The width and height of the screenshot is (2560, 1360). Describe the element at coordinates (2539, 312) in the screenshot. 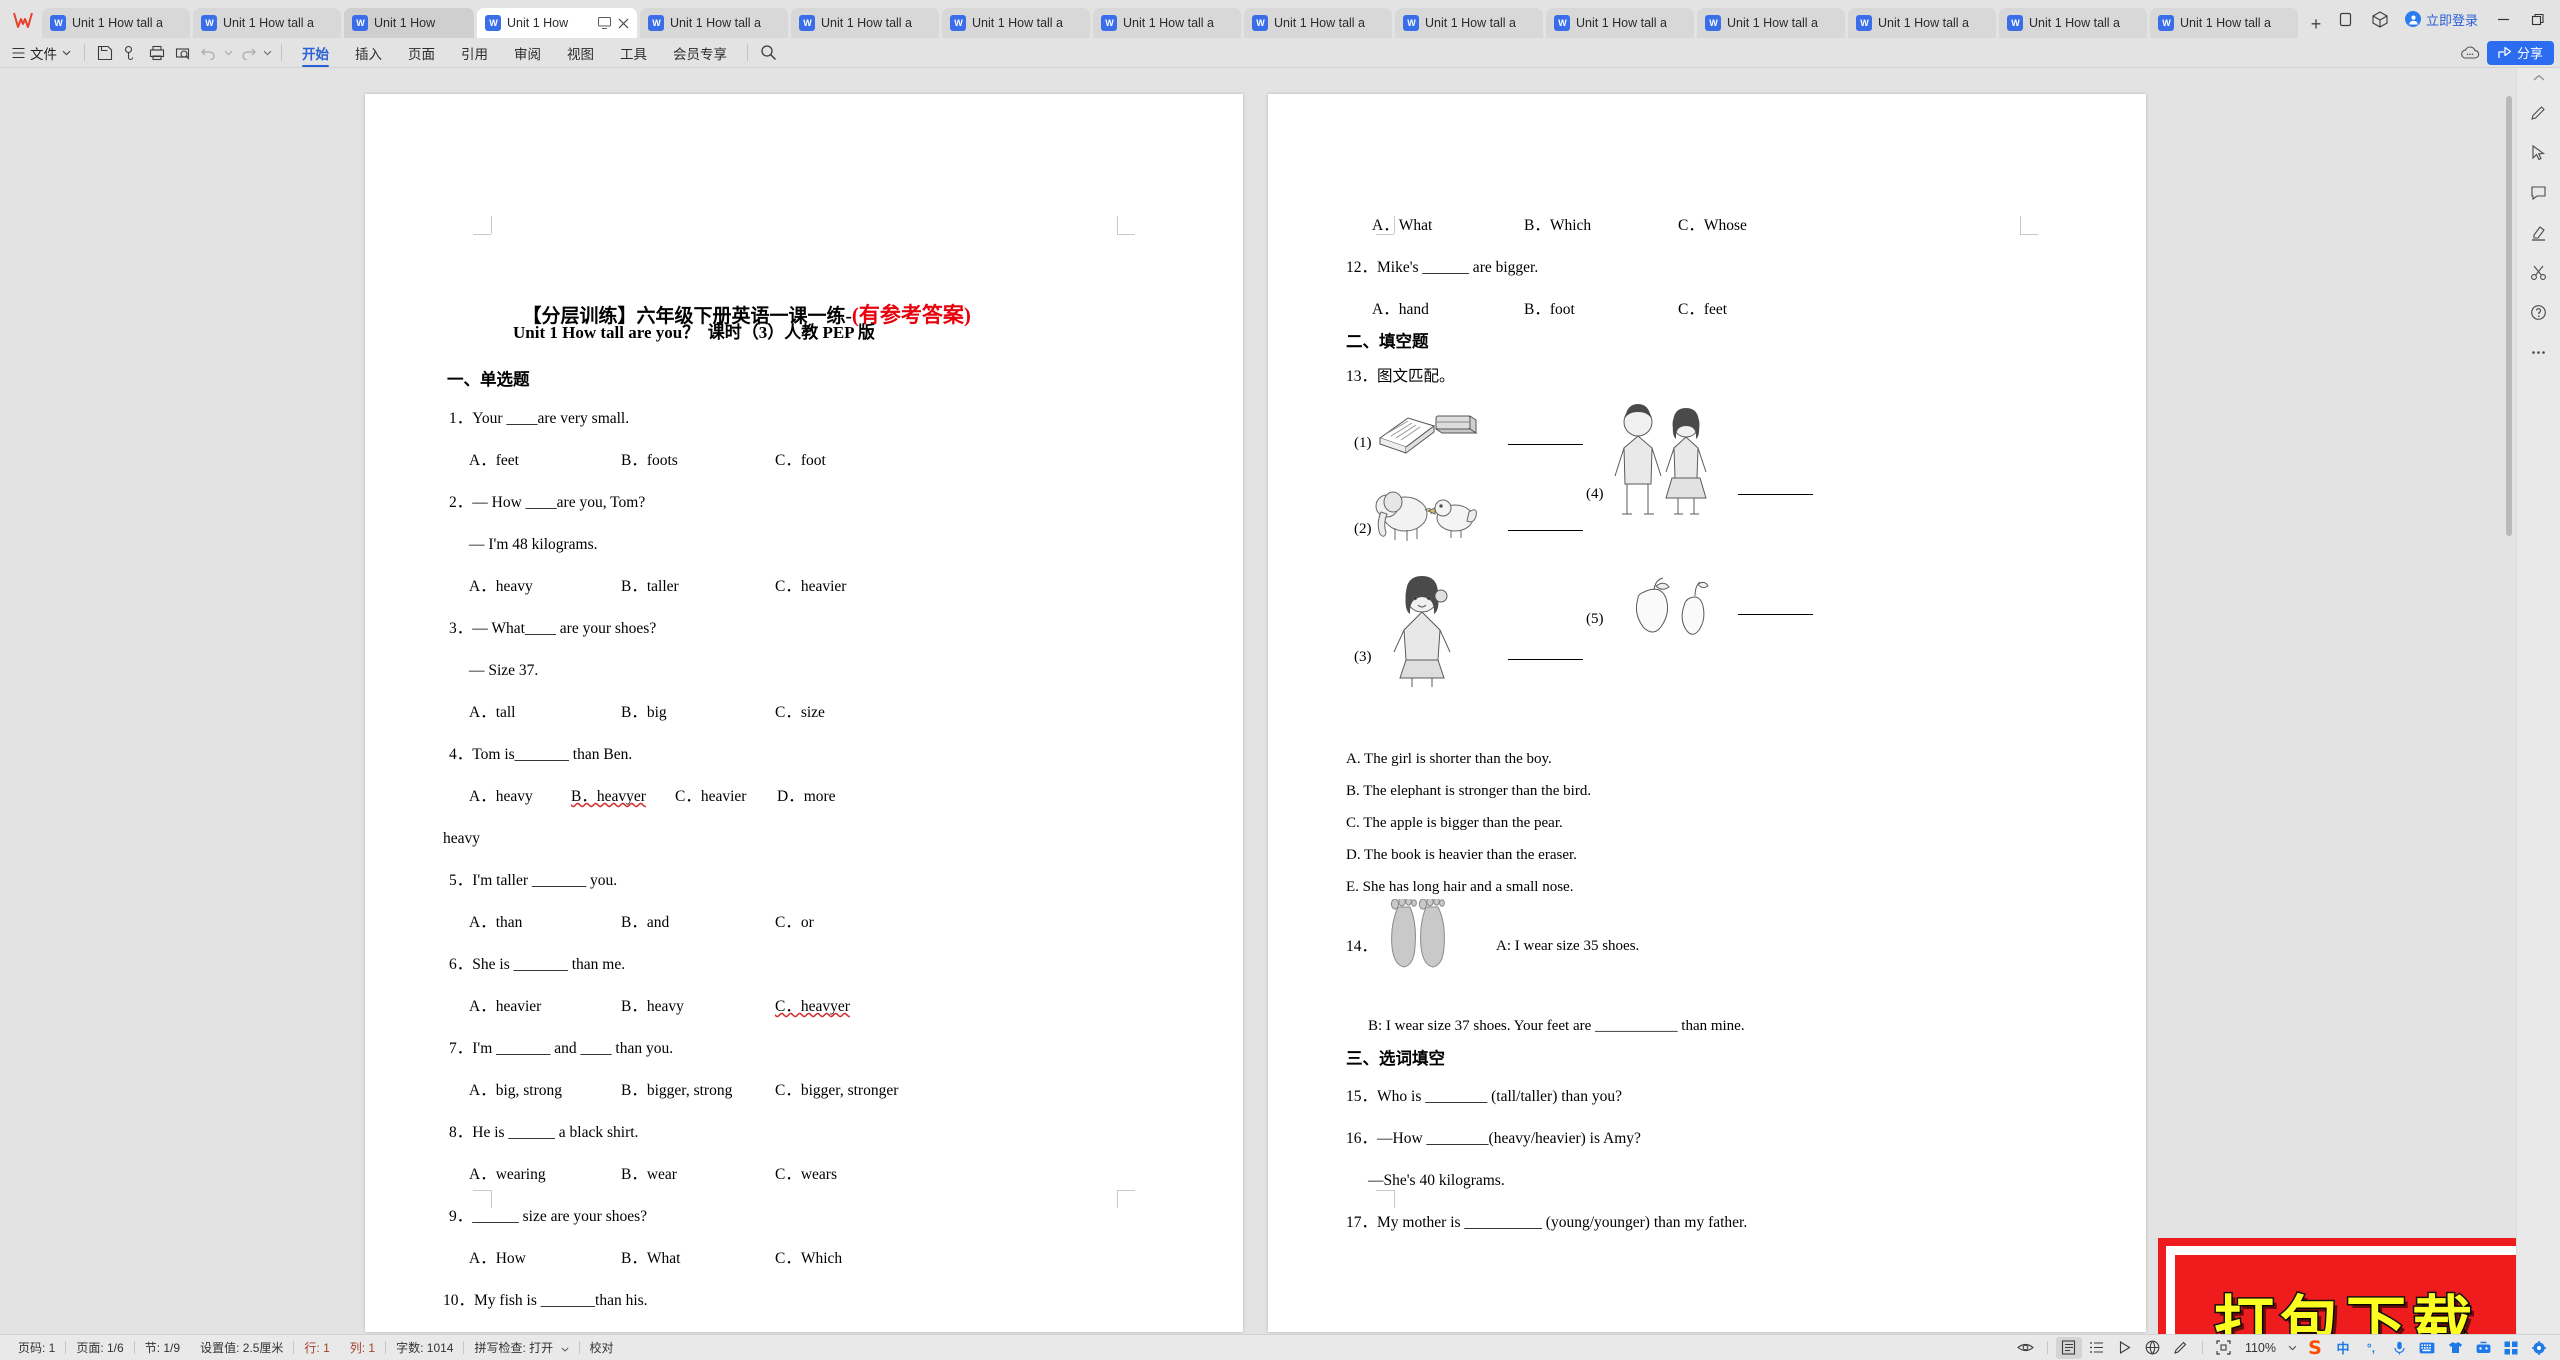

I see `help-icon` at that location.